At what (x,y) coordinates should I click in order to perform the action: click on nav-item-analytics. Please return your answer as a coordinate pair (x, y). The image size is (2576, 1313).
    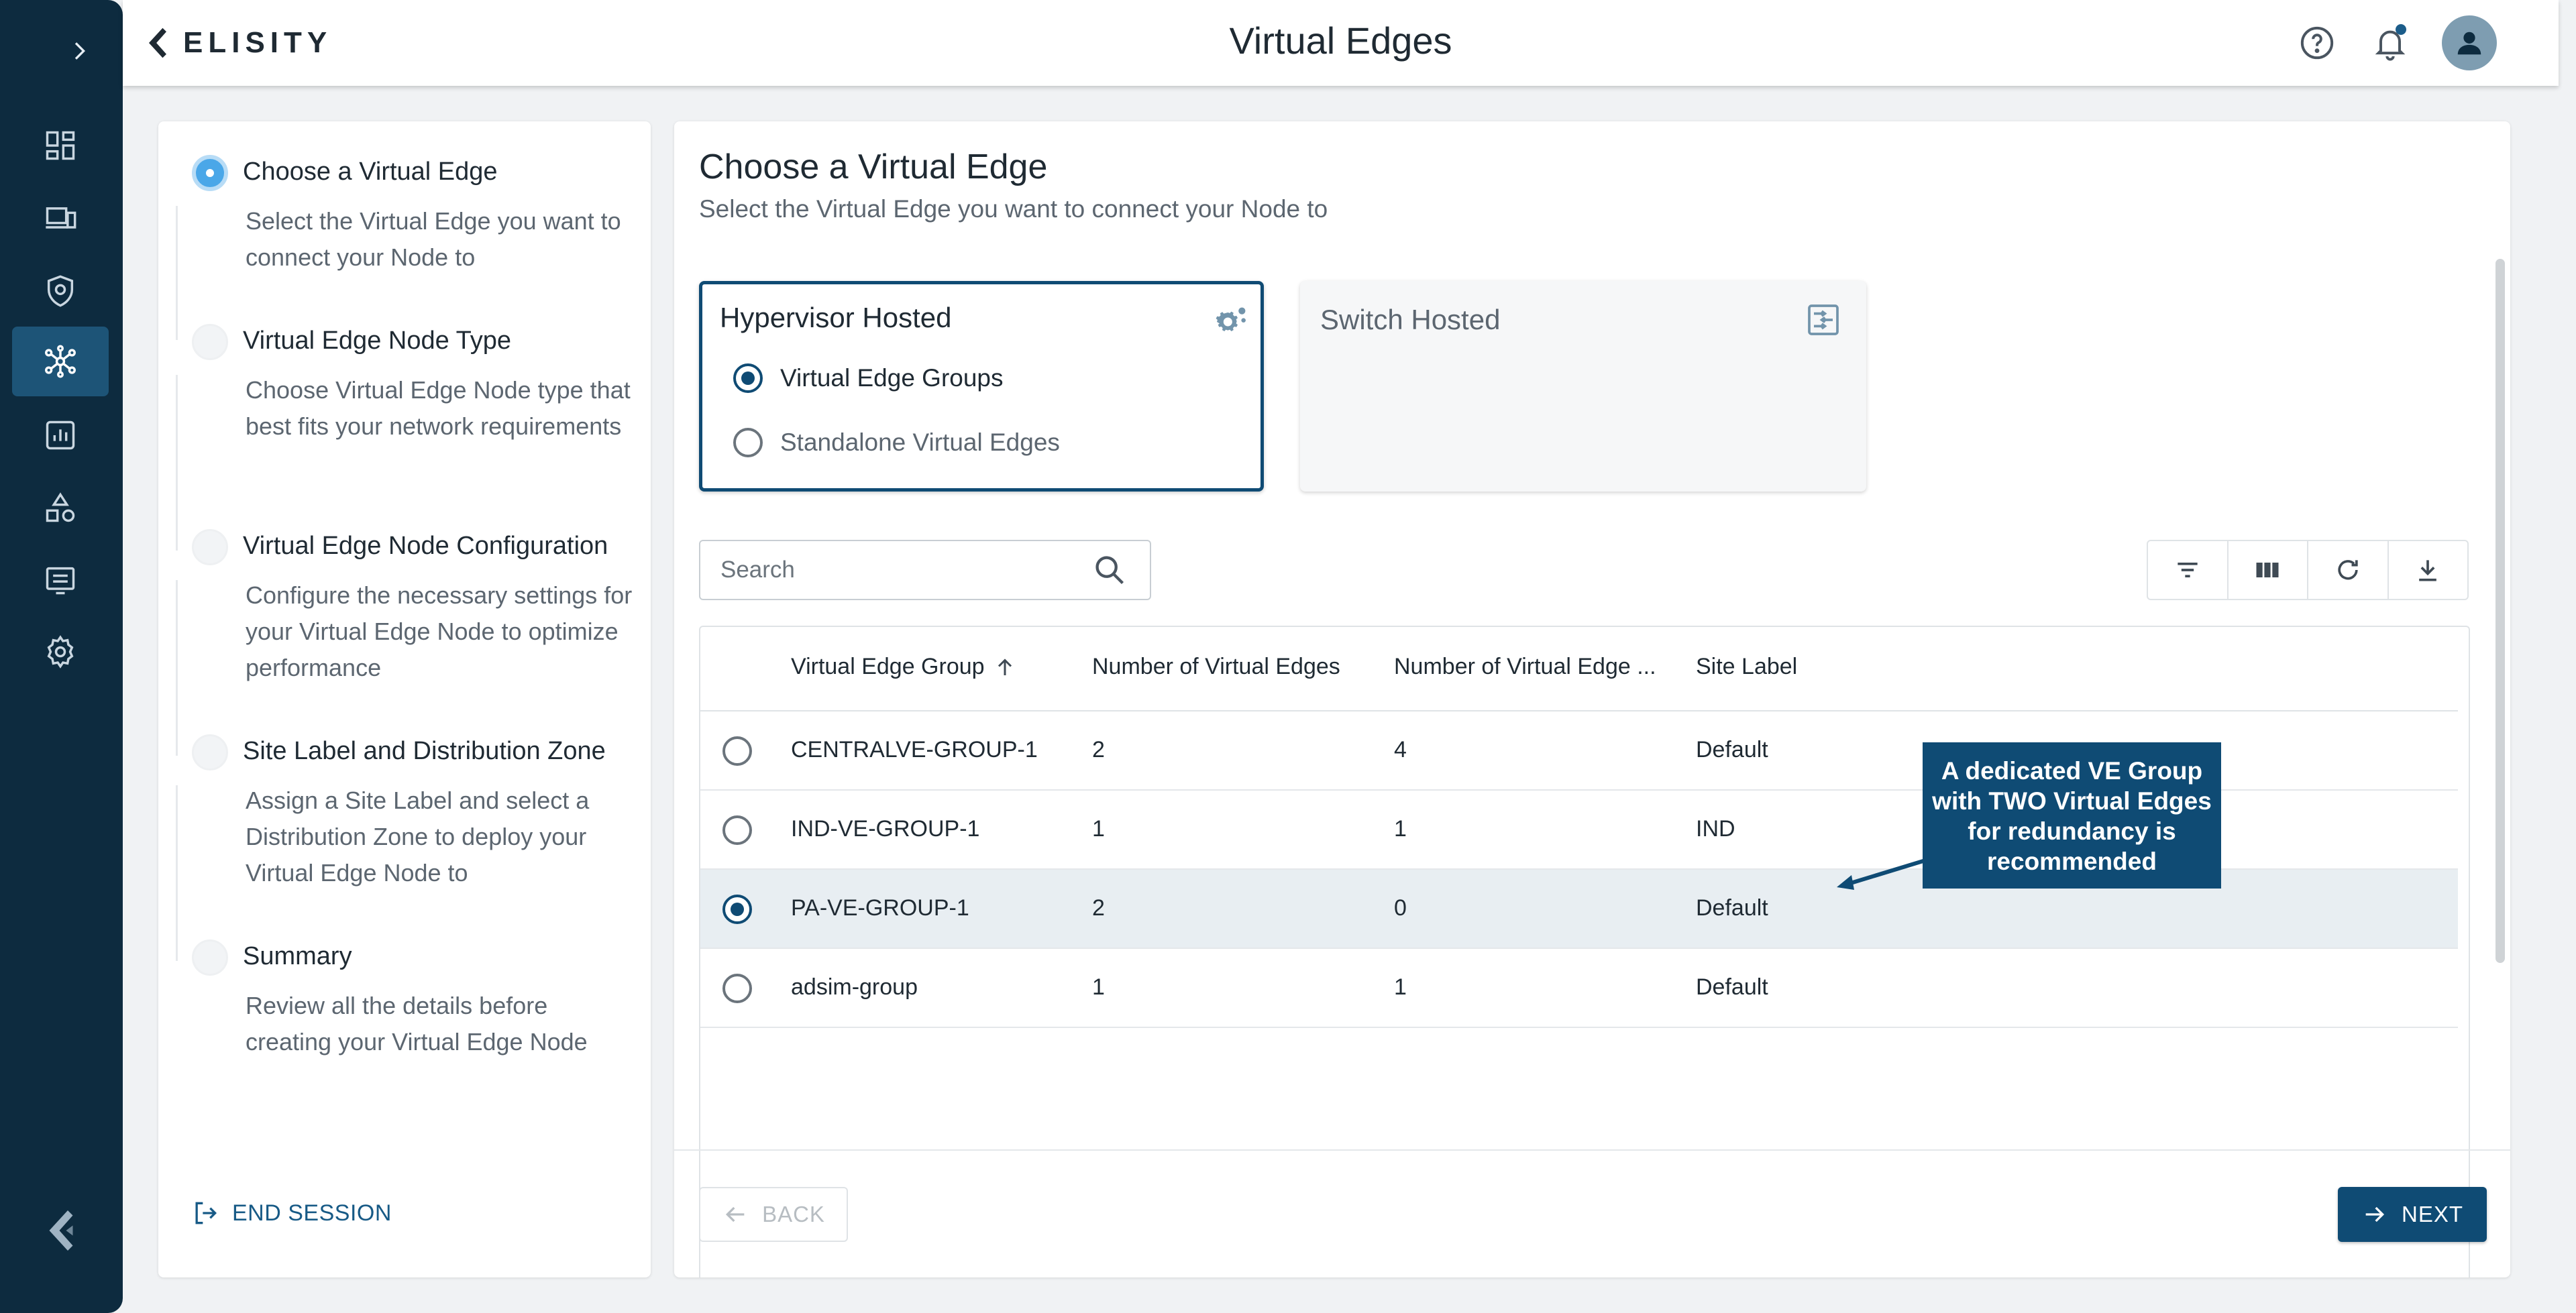
    Looking at the image, I should click on (60, 435).